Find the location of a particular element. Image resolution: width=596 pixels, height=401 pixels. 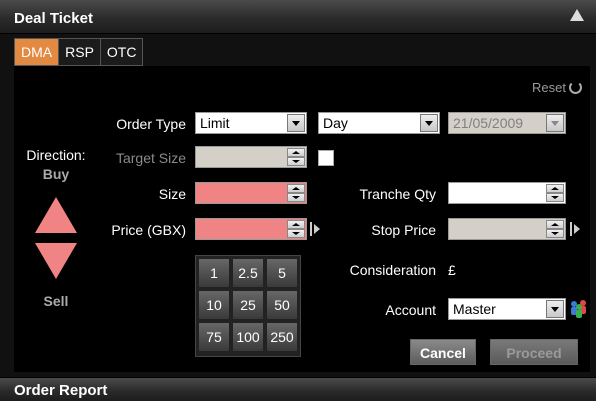

tranche-qty-input is located at coordinates (507, 193).